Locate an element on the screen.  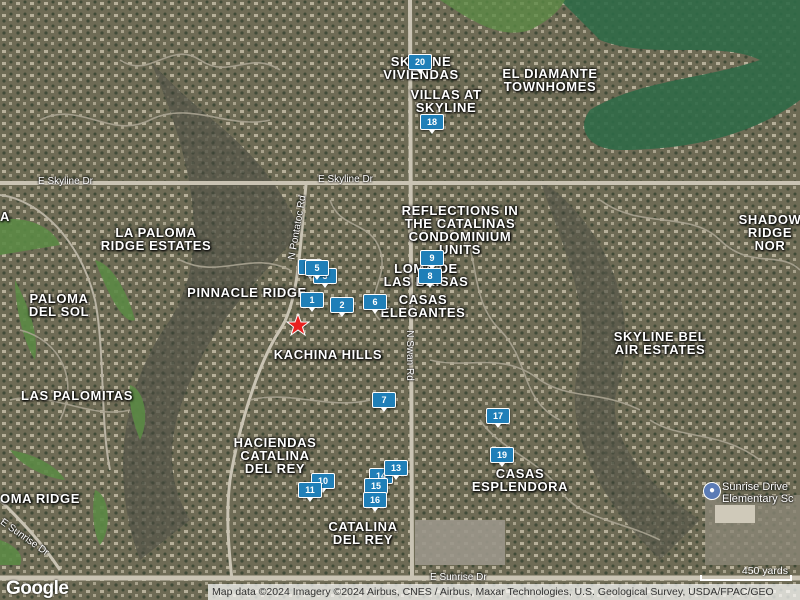
star-icon is located at coordinates (298, 325).